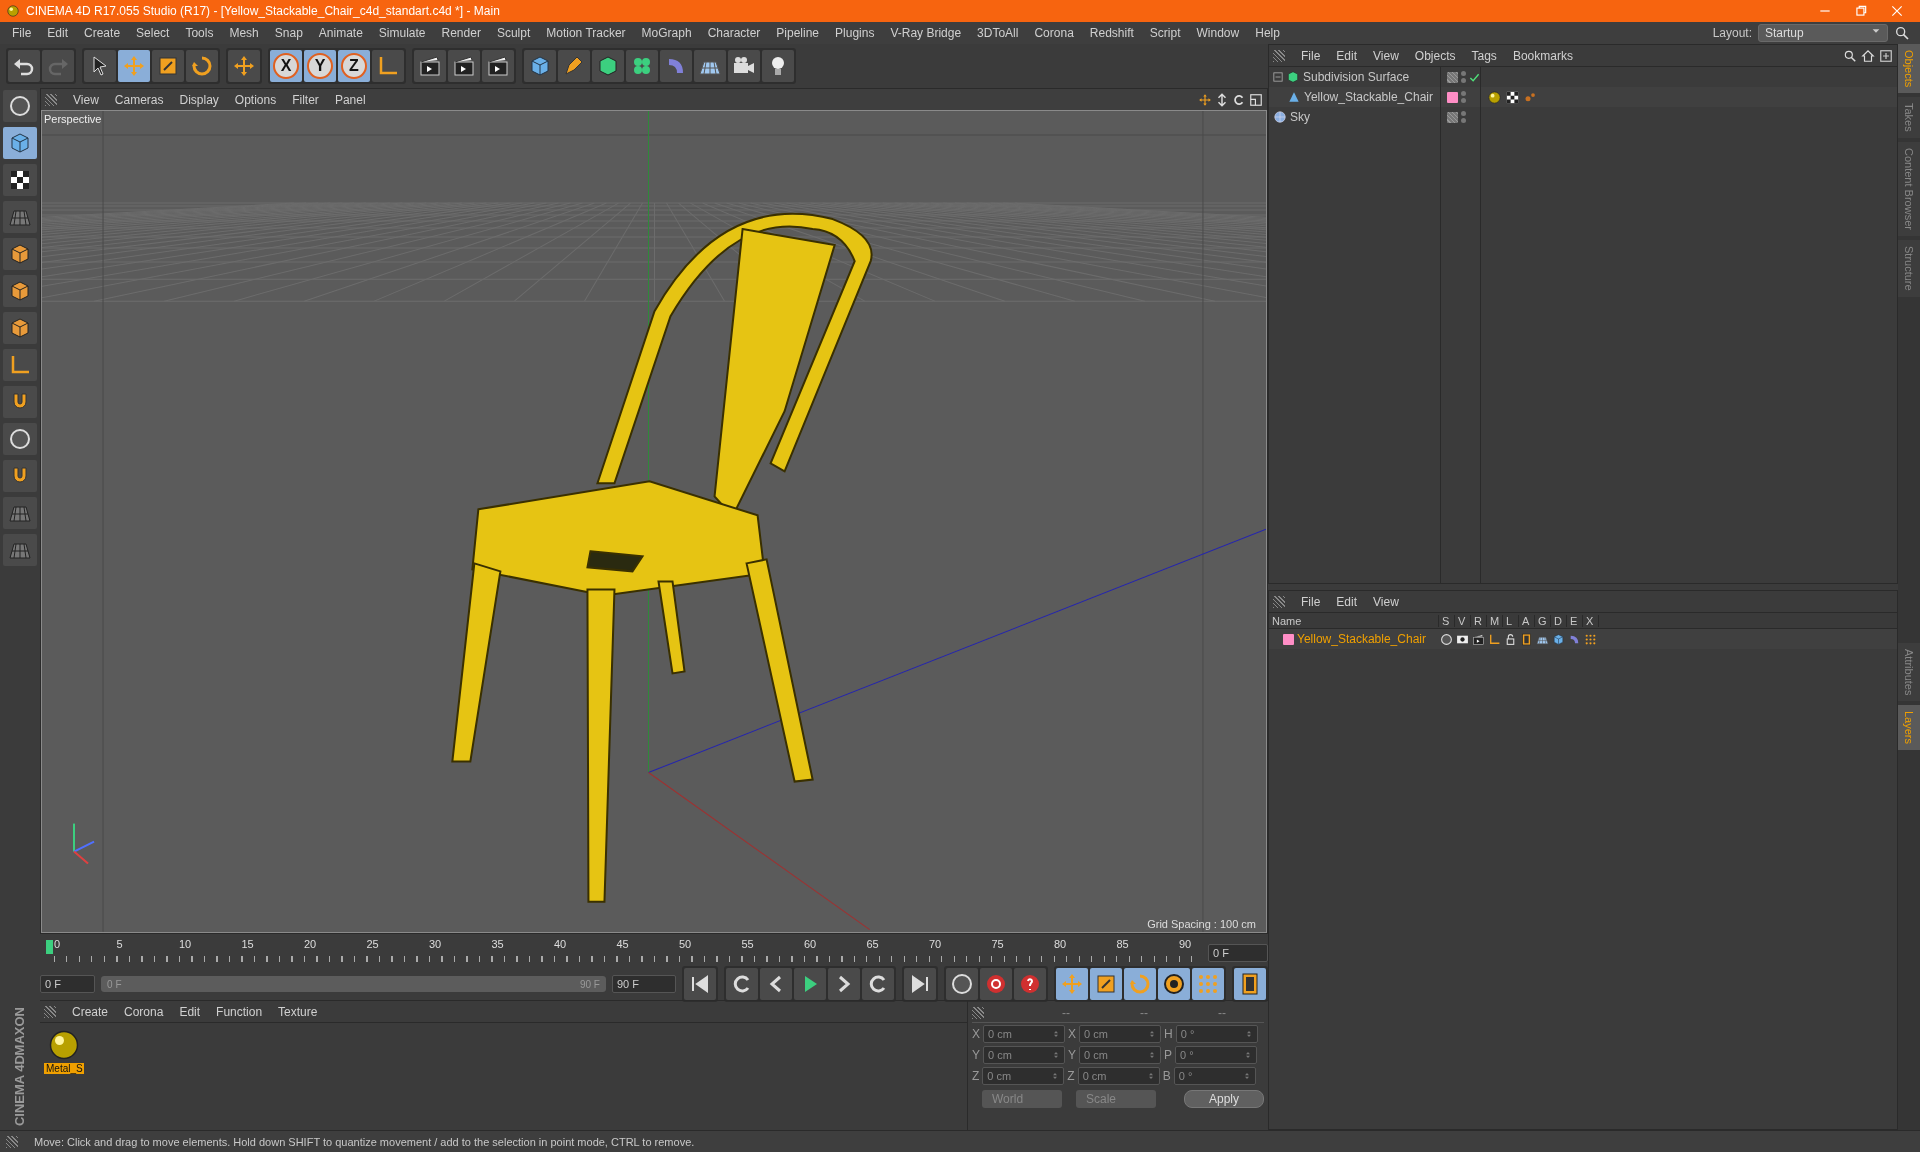  What do you see at coordinates (199, 99) in the screenshot?
I see `menu-item: Display` at bounding box center [199, 99].